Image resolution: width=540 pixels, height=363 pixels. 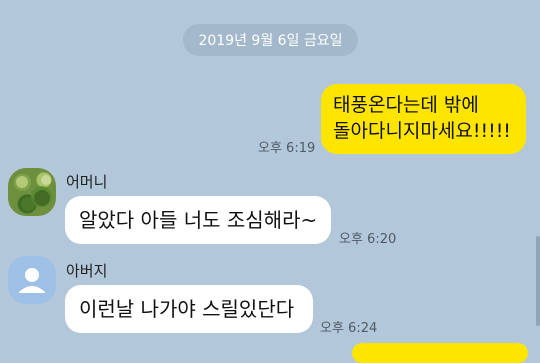 What do you see at coordinates (422, 131) in the screenshot?
I see `message-line: 돌아다니지마세요!!!!!` at bounding box center [422, 131].